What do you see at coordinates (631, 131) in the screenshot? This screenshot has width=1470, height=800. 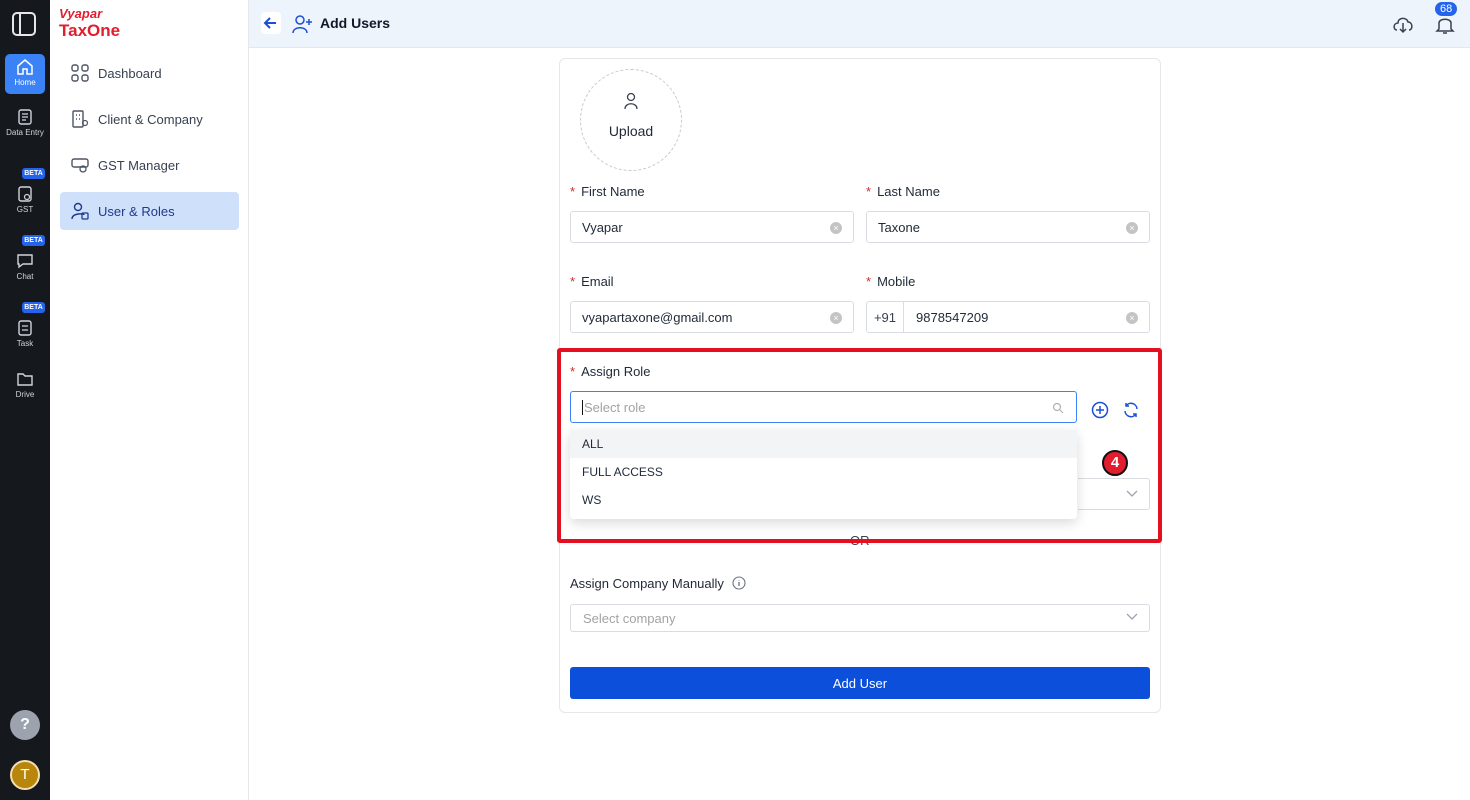 I see `upload-label: Upload` at bounding box center [631, 131].